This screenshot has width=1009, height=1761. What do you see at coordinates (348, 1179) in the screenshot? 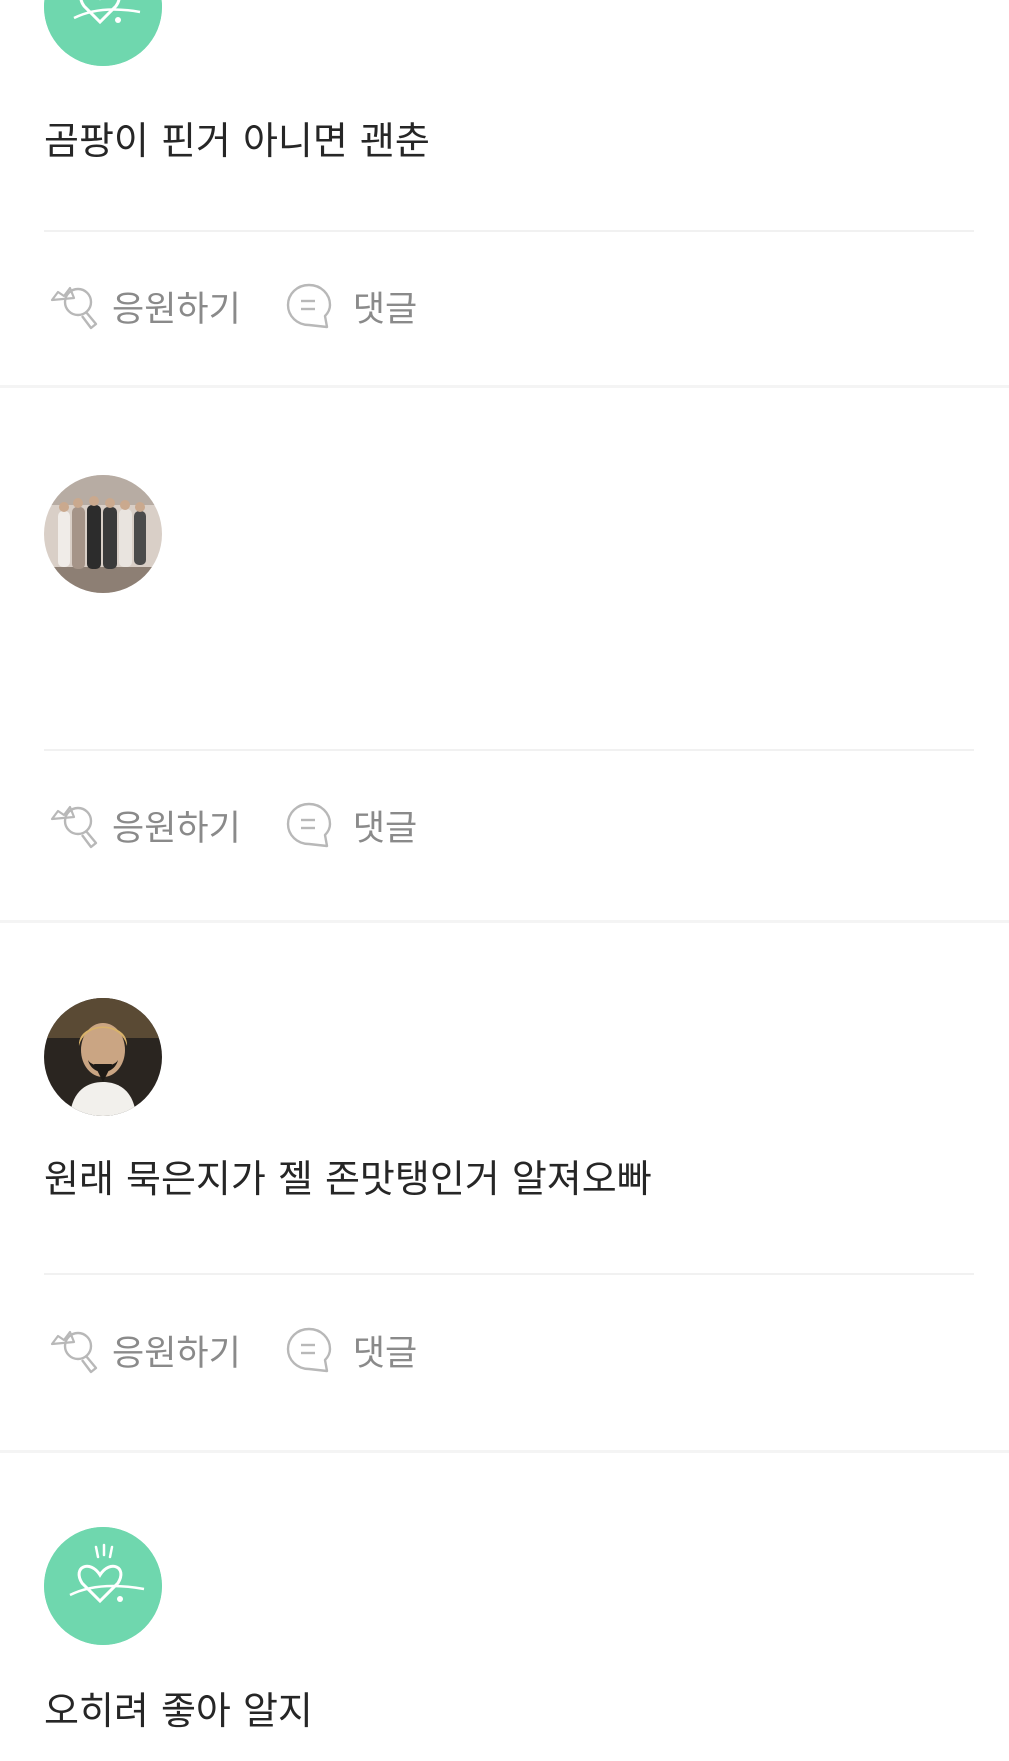
I see `post-text: 원래 묵은지가 젤 존맛탱인거 알져오빠` at bounding box center [348, 1179].